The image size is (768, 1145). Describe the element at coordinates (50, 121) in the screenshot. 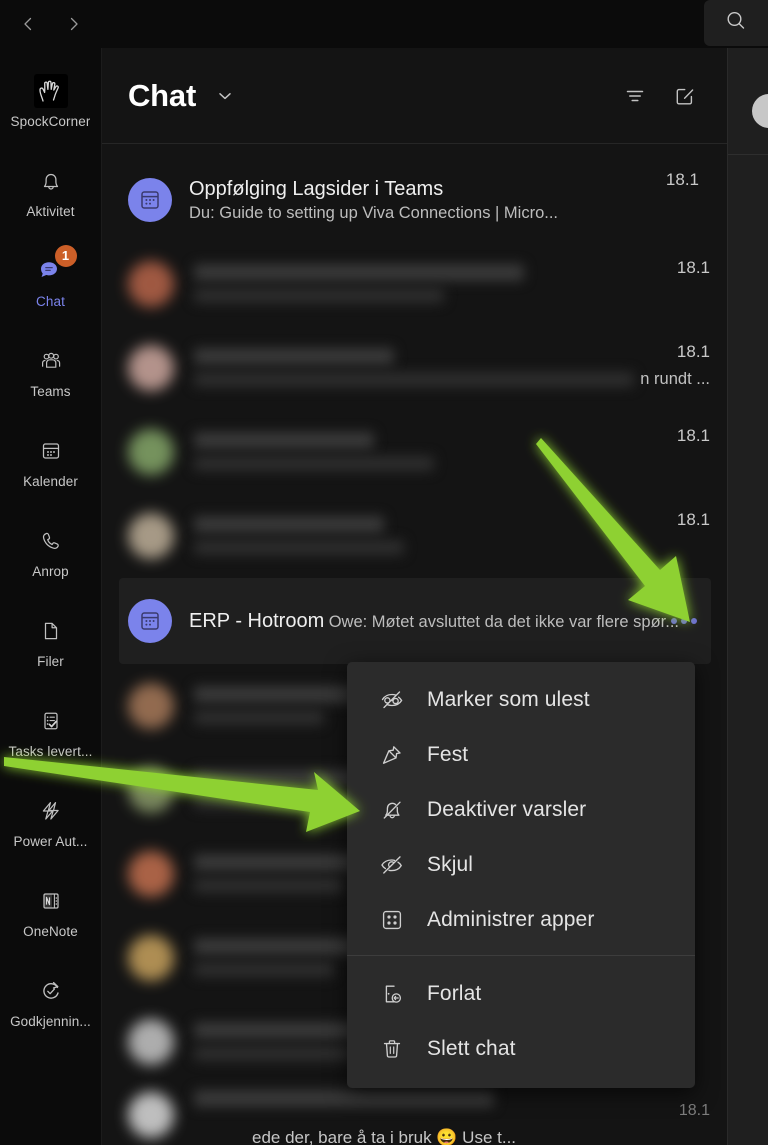

I see `sidebar-item-label: SpockCorner` at that location.